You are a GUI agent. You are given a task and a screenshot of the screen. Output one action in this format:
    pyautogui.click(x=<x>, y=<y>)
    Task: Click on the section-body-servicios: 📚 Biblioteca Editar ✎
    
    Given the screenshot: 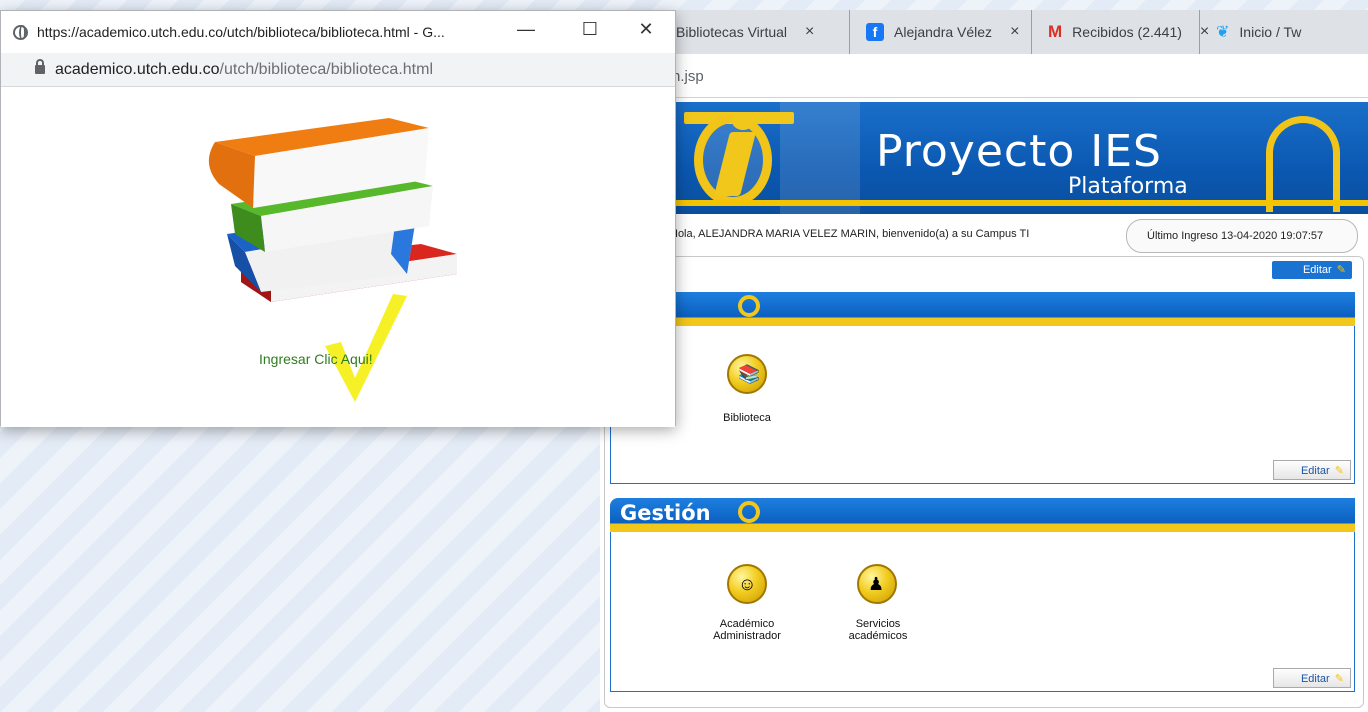 What is the action you would take?
    pyautogui.click(x=982, y=405)
    